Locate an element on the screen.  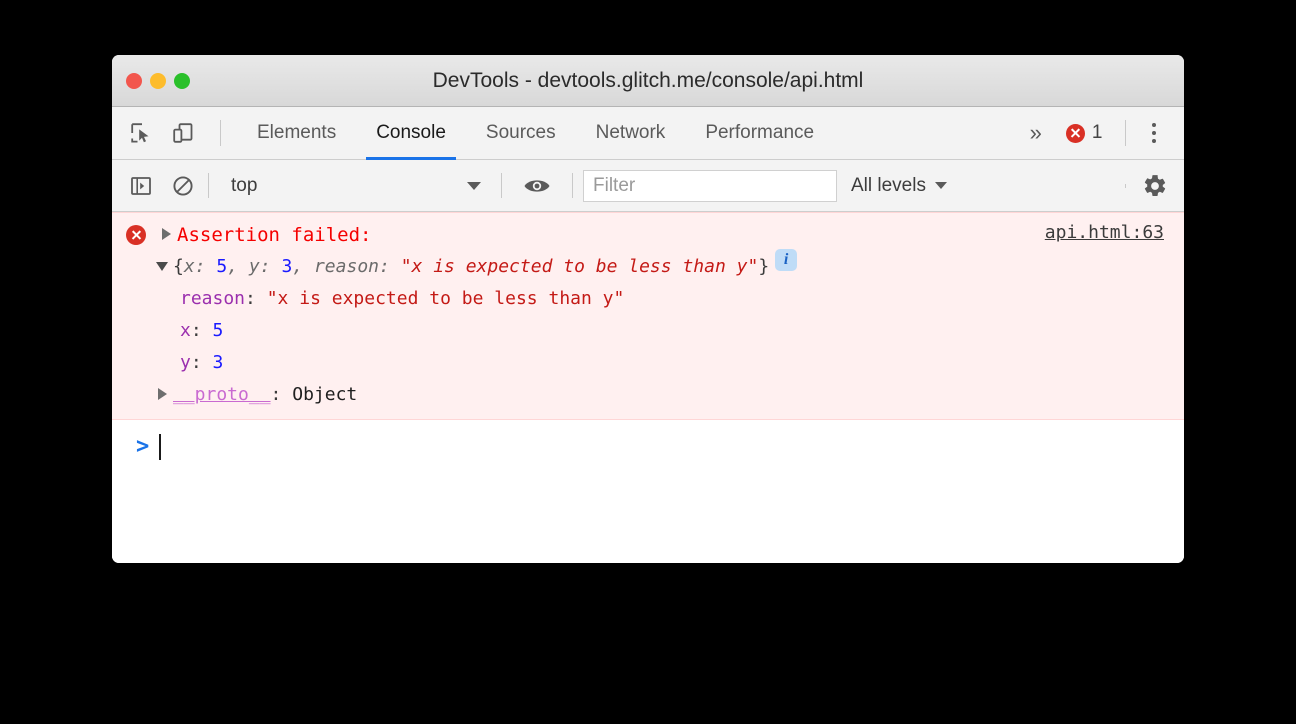
eye-glyph is located at coordinates (537, 185).